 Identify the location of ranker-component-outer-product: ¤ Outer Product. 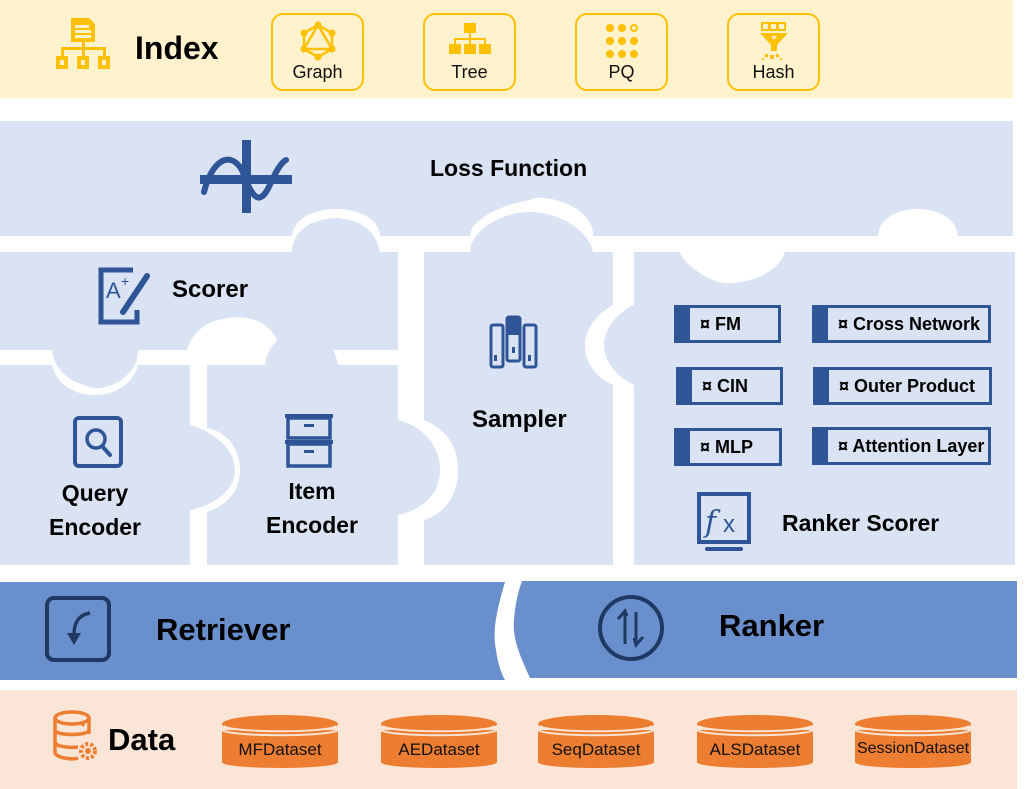
(902, 386).